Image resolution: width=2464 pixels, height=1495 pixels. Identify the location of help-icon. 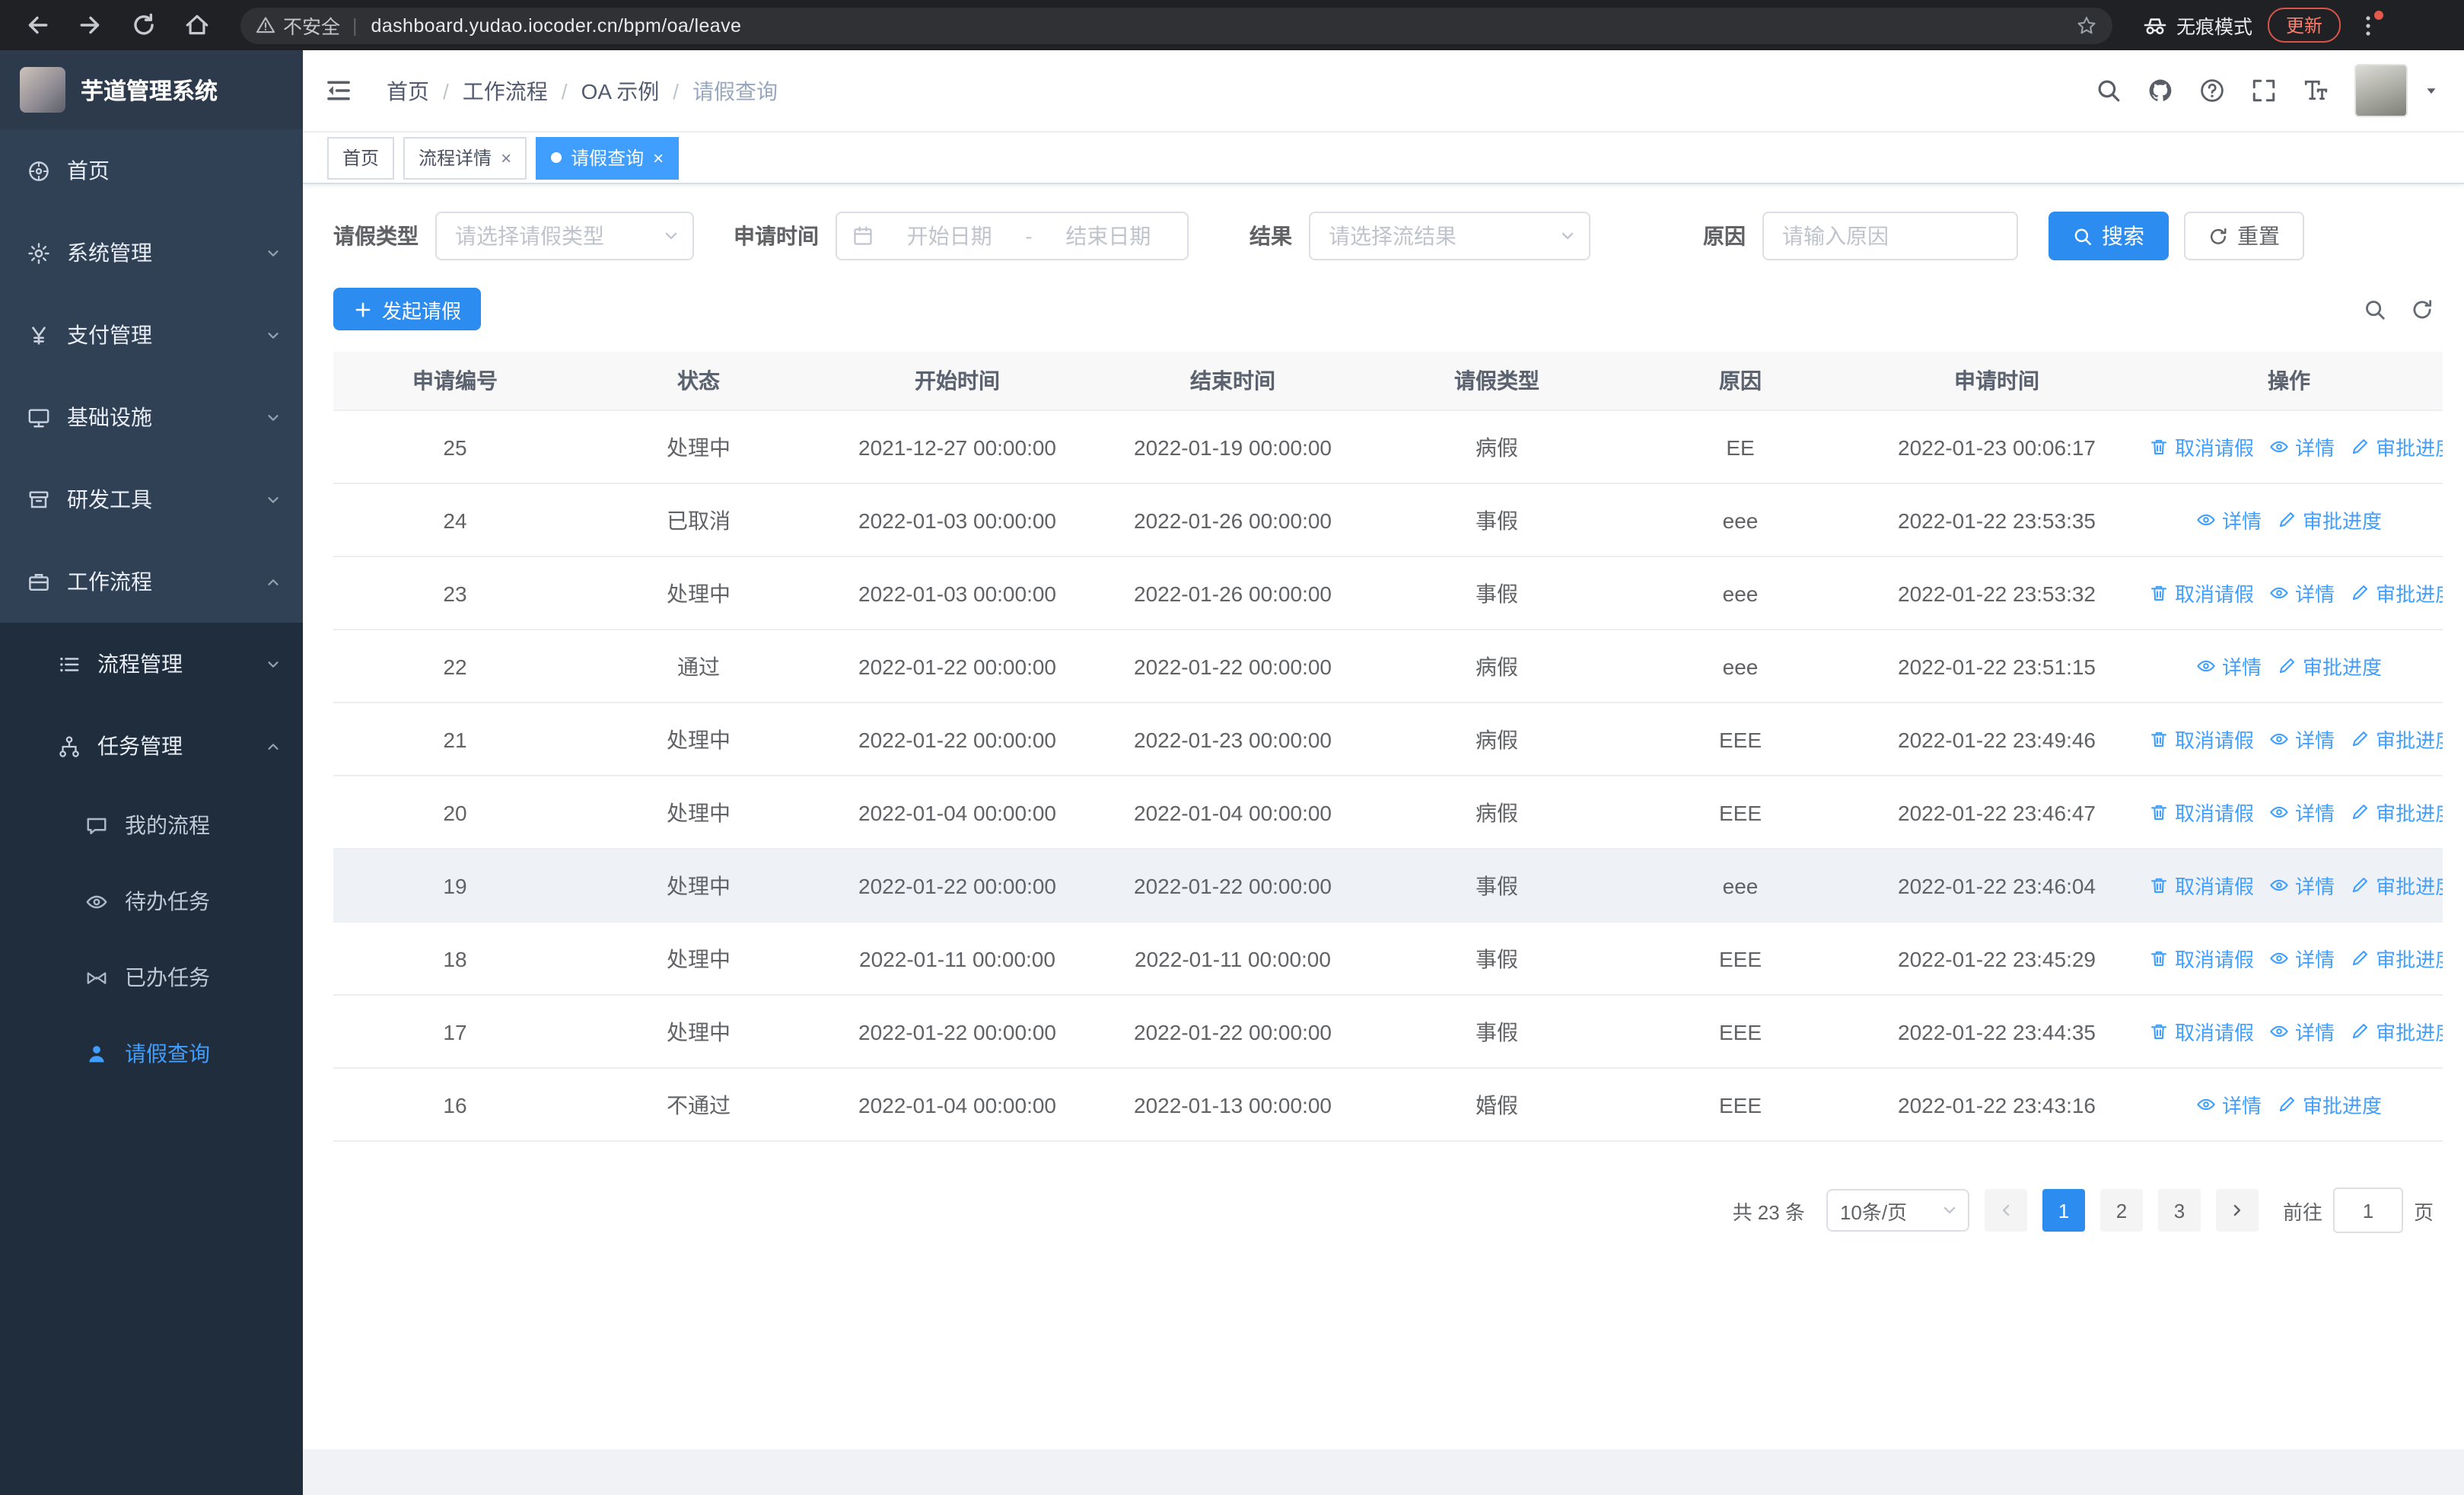
(2212, 91).